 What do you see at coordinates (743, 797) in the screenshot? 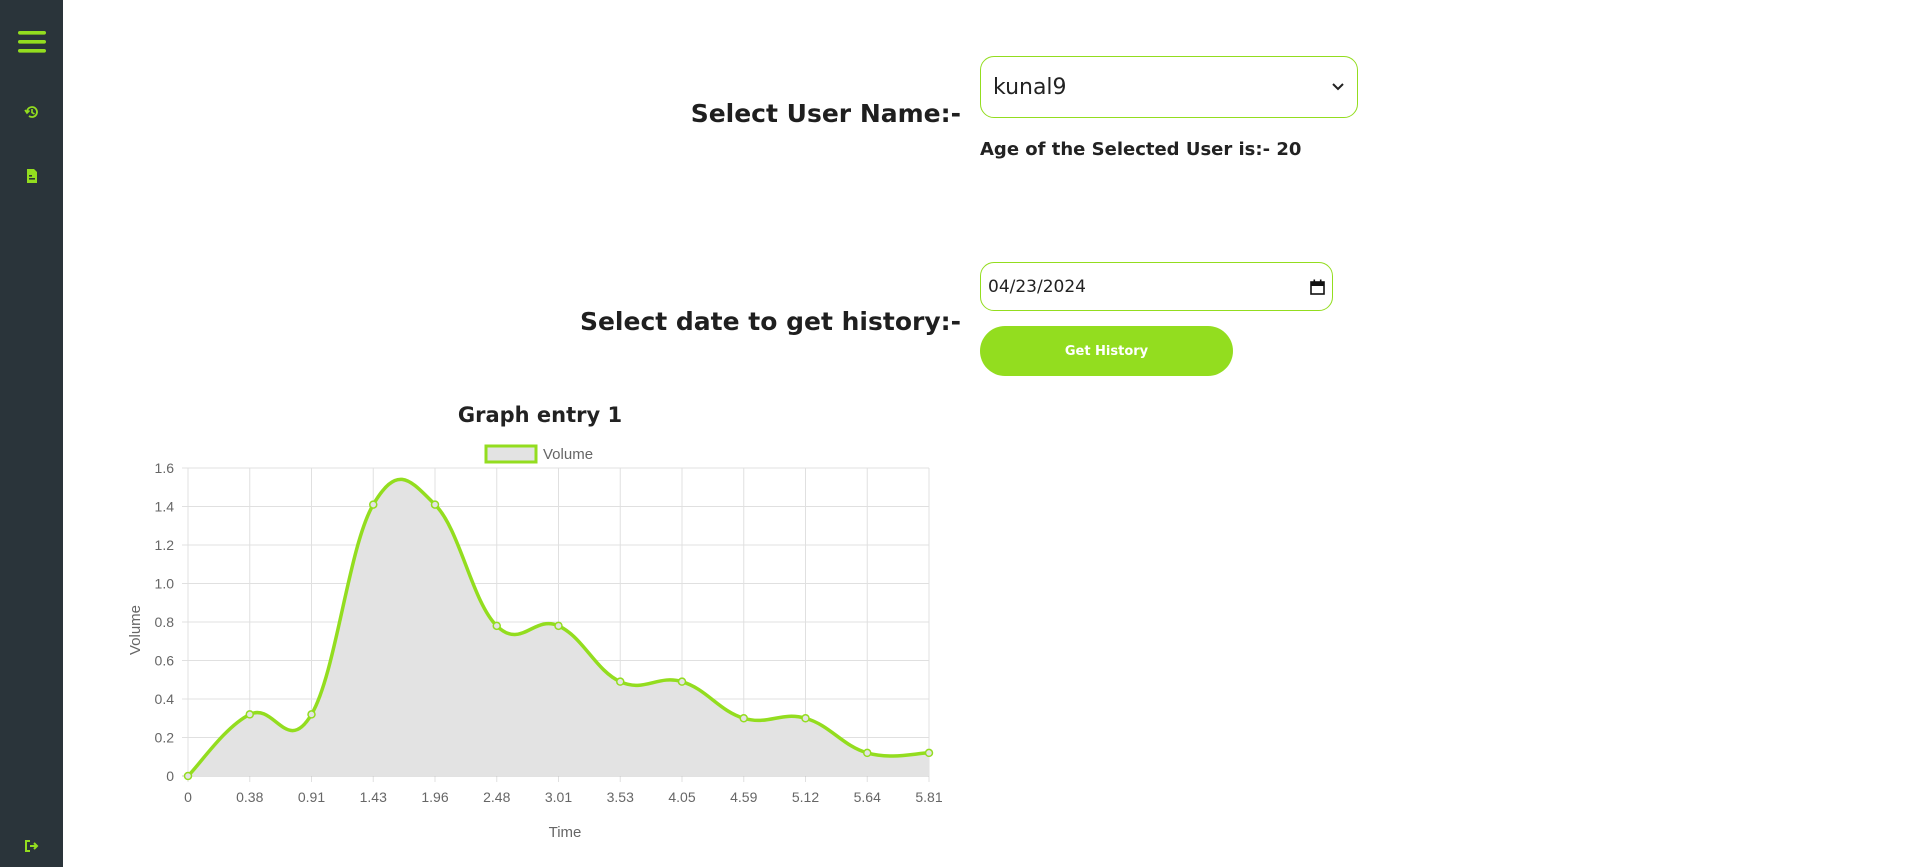
I see `x-tick-label: 4.59` at bounding box center [743, 797].